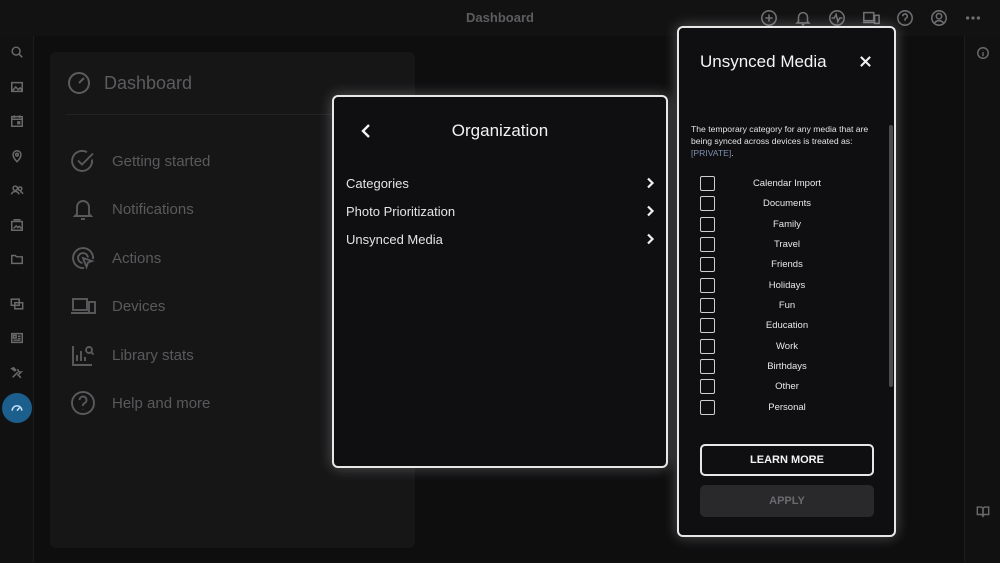 The height and width of the screenshot is (563, 1000). I want to click on category-option-holidays: Holidays, so click(790, 285).